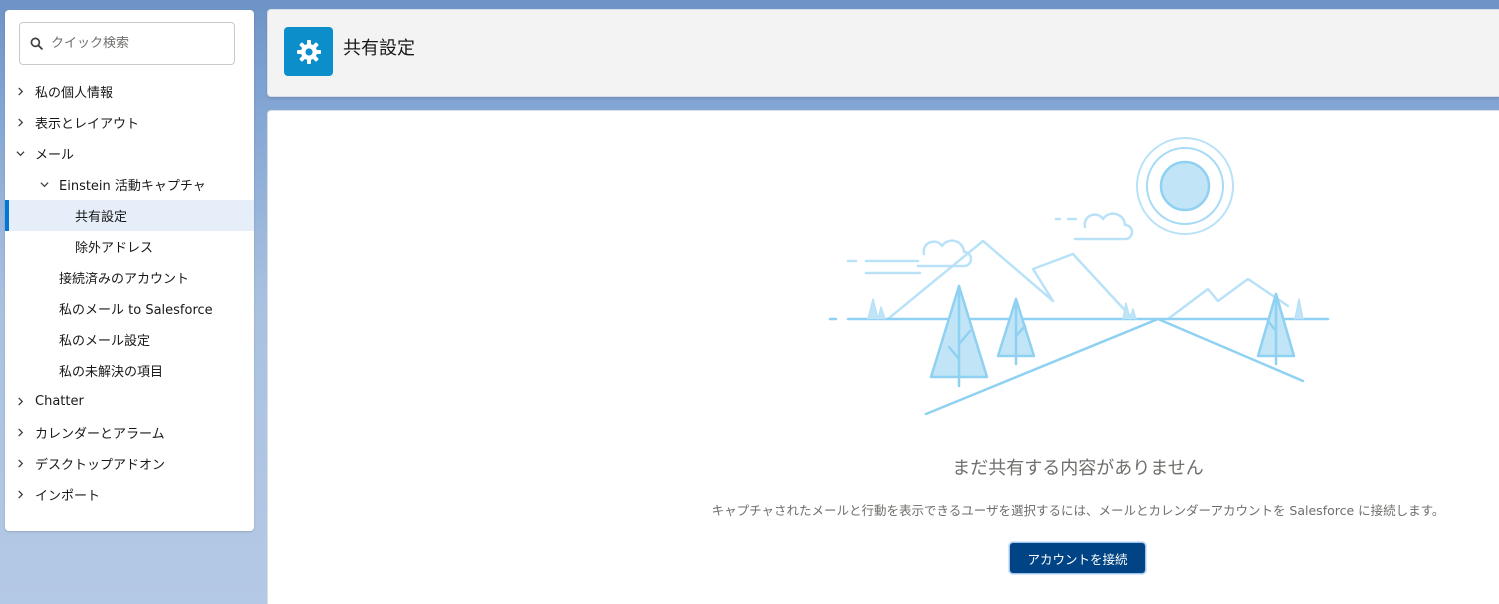 Image resolution: width=1499 pixels, height=604 pixels. Describe the element at coordinates (101, 217) in the screenshot. I see `sidebar-item-label: 共有設定` at that location.